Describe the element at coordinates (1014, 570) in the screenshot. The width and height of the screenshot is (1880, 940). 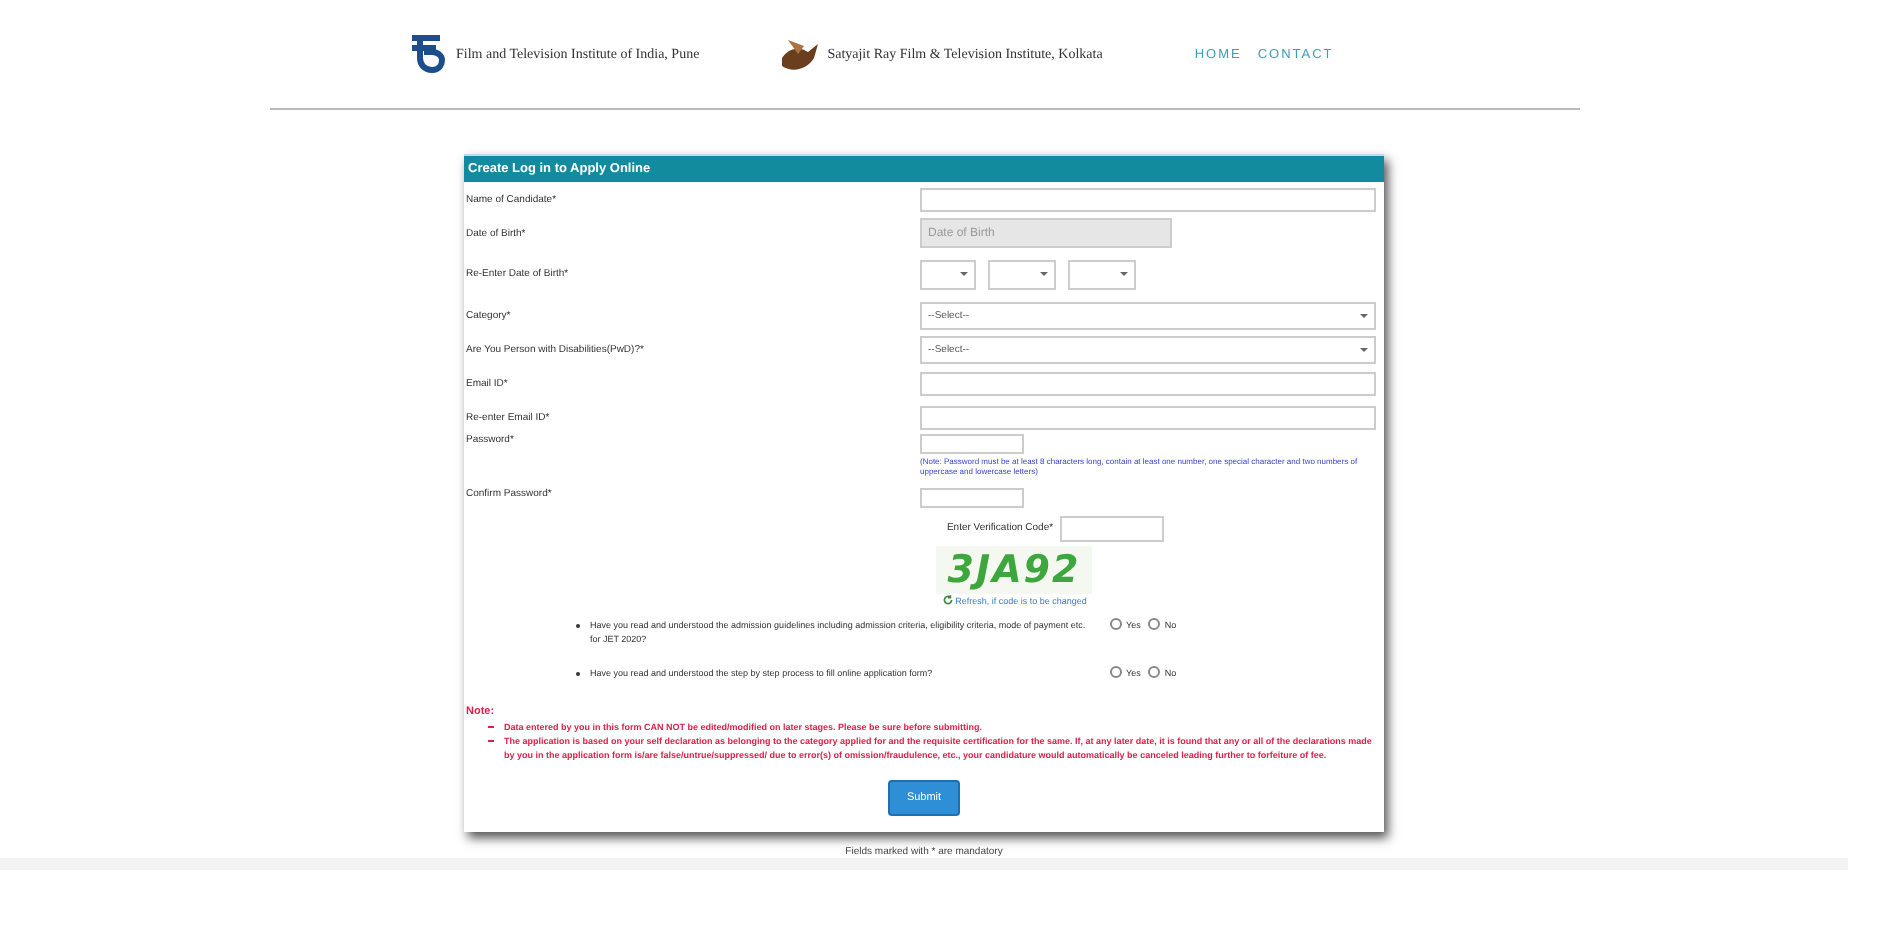
I see `captcha-image: 3JA92` at that location.